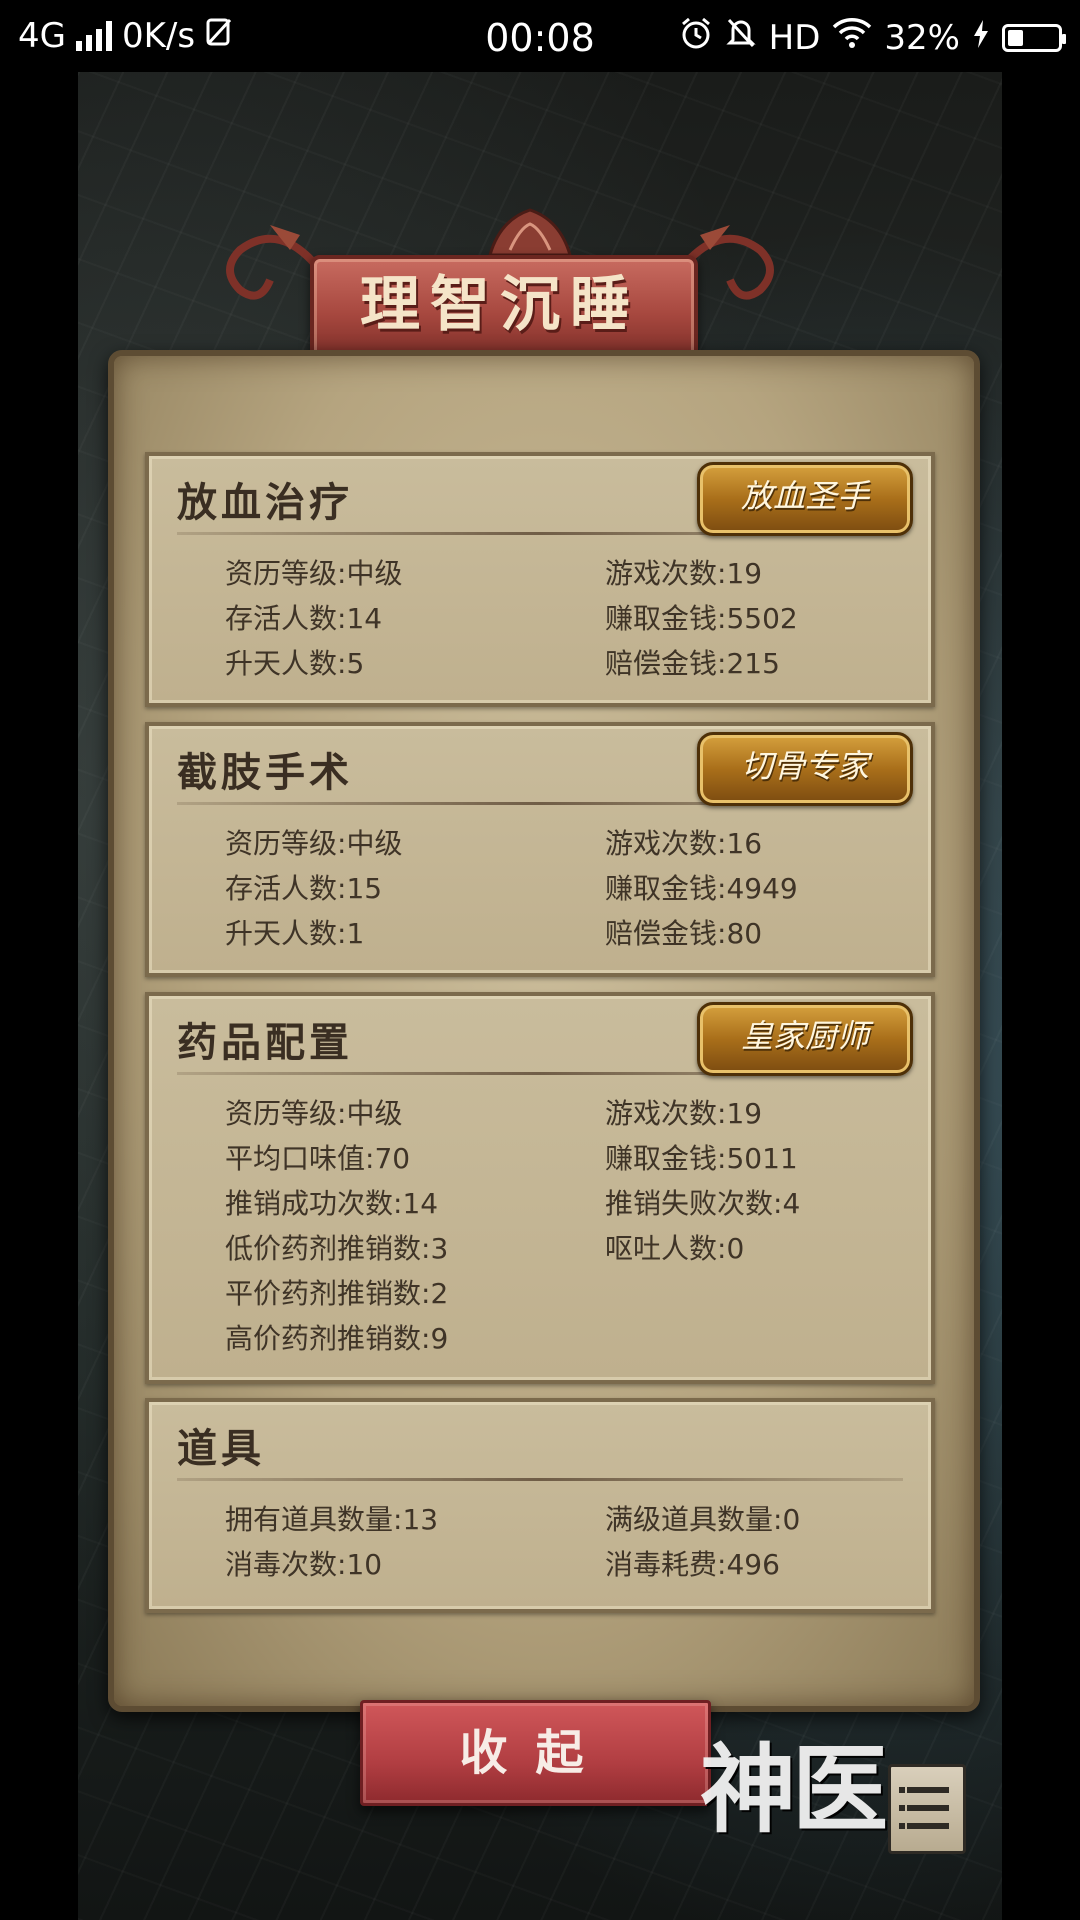  What do you see at coordinates (675, 1248) in the screenshot?
I see `stat-vomit: 呕吐人数:0` at bounding box center [675, 1248].